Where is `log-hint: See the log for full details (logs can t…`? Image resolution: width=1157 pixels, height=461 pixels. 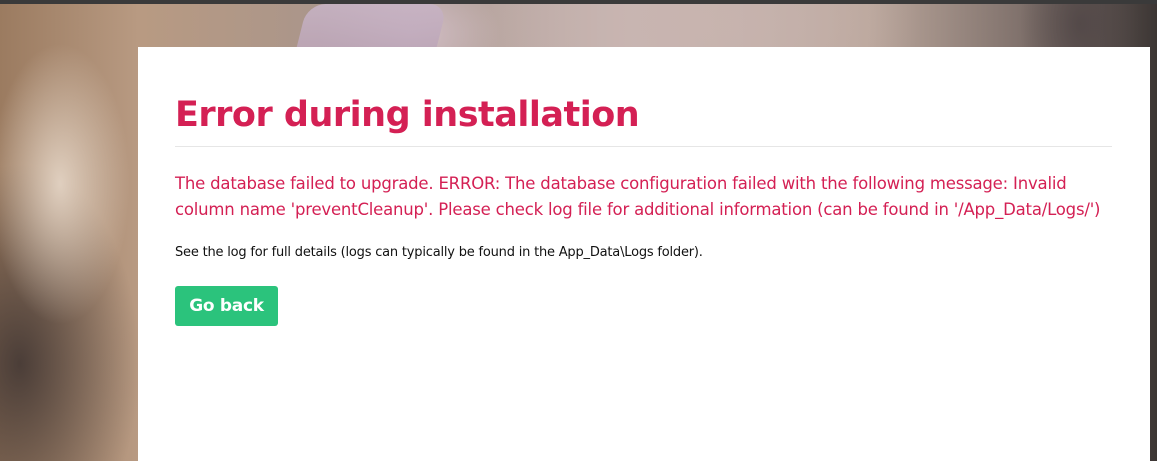 log-hint: See the log for full details (logs can t… is located at coordinates (439, 252).